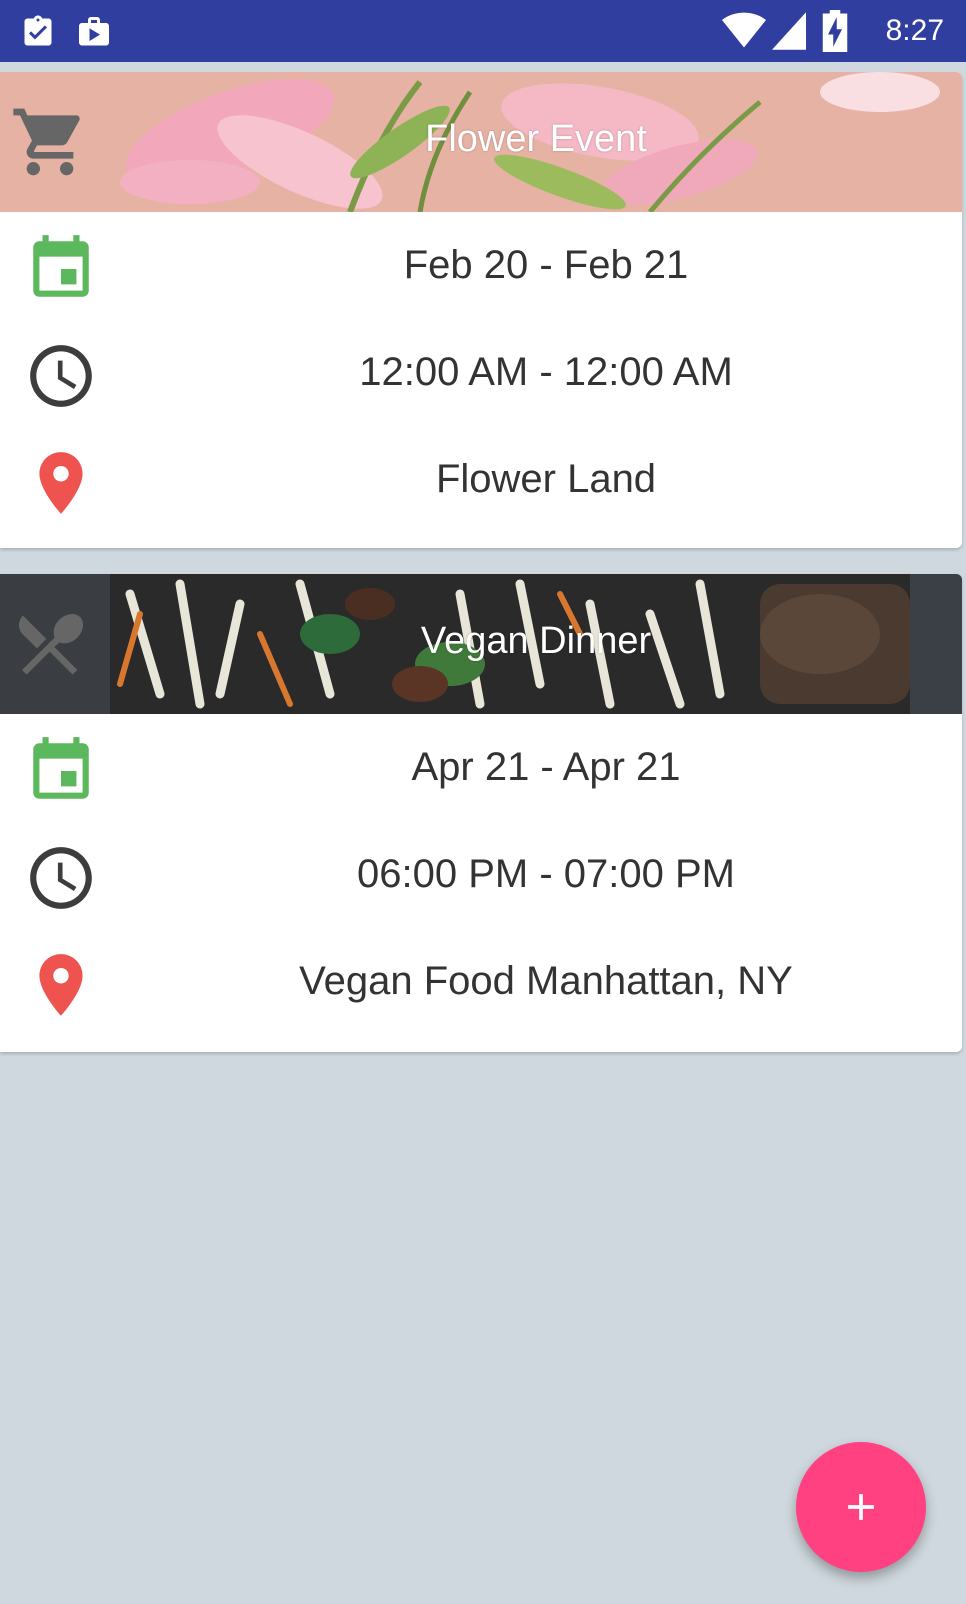 This screenshot has width=966, height=1604. I want to click on briefcase-play-icon, so click(94, 31).